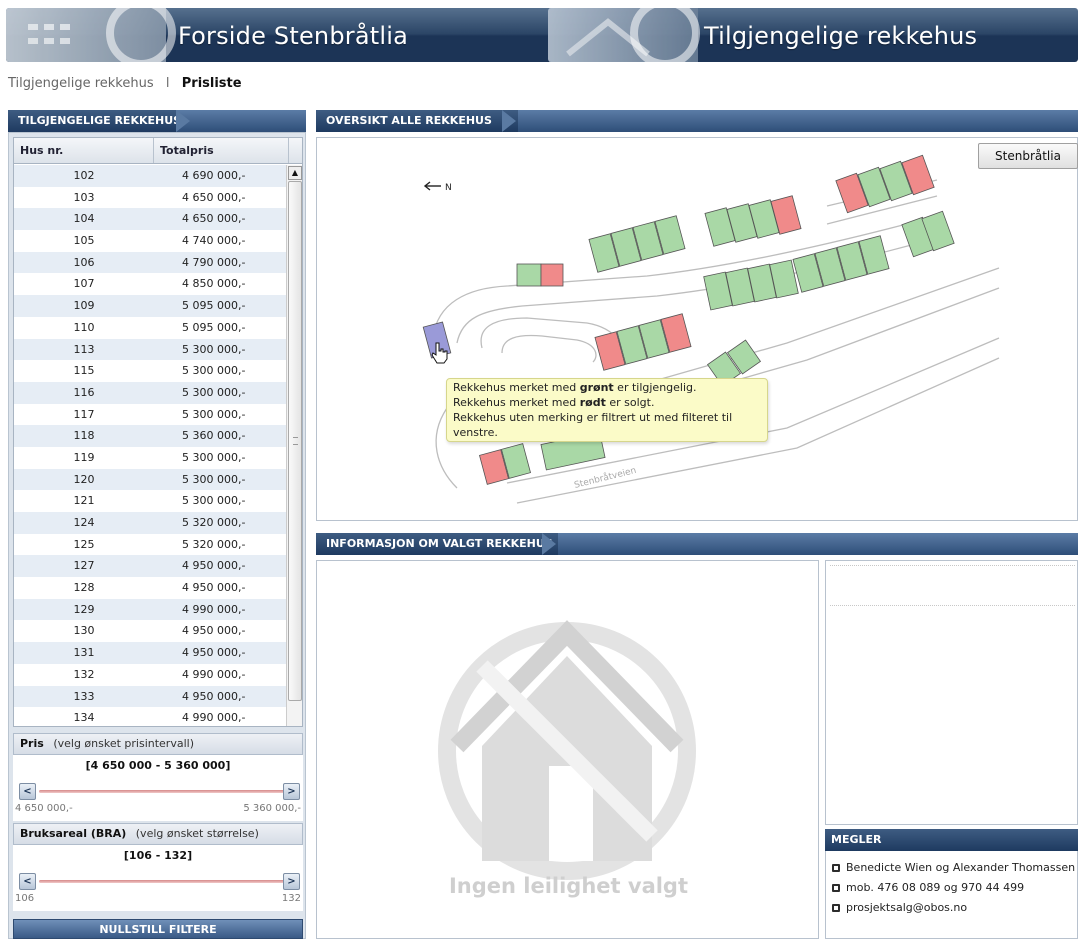 Image resolution: width=1078 pixels, height=939 pixels. I want to click on table-row: 117 5 300 000,-, so click(151, 415).